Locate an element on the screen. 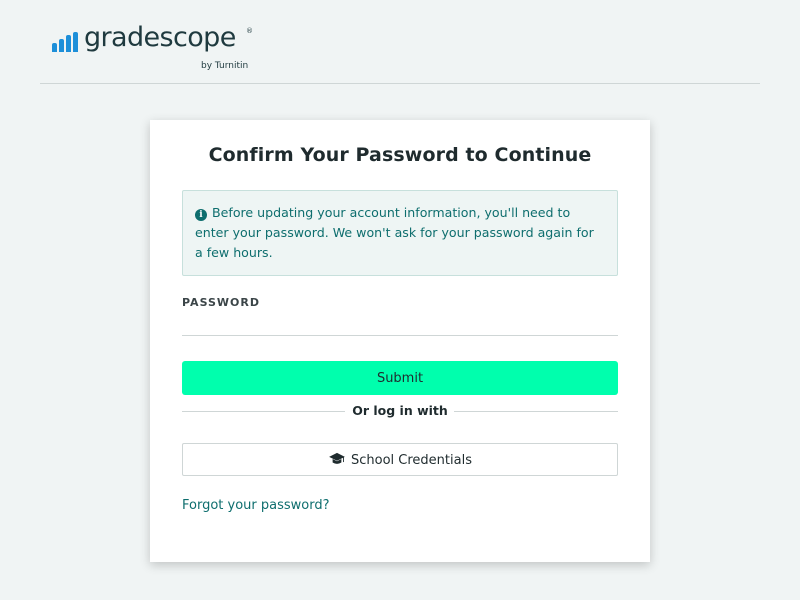 Image resolution: width=800 pixels, height=600 pixels. logo-wordmark: gradescope is located at coordinates (160, 37).